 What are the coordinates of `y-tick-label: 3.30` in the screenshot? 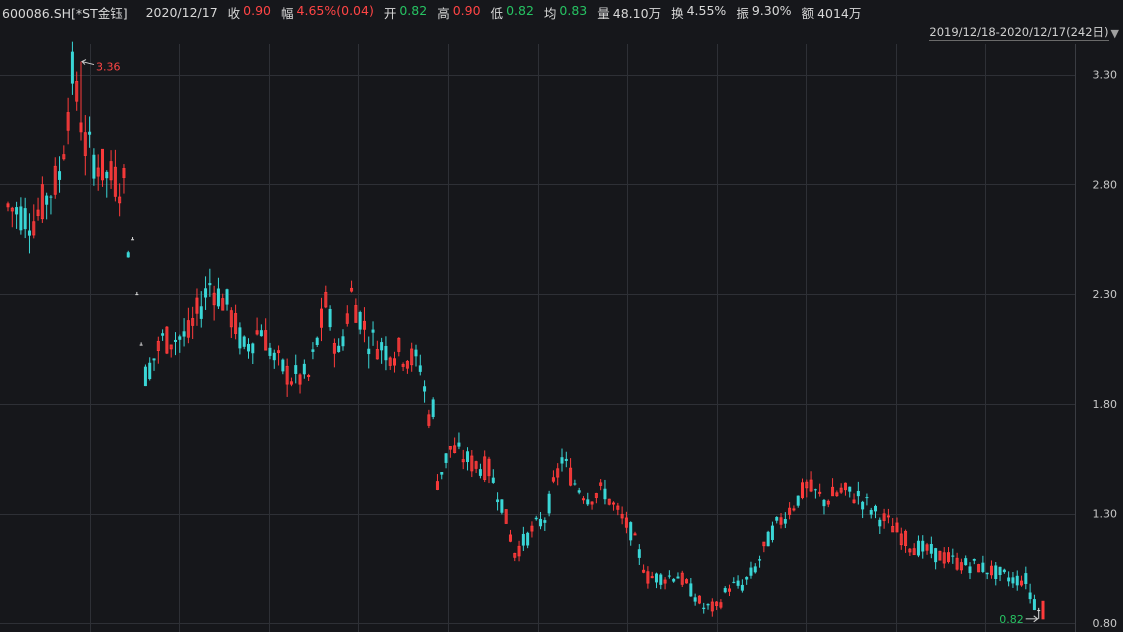 It's located at (1105, 75).